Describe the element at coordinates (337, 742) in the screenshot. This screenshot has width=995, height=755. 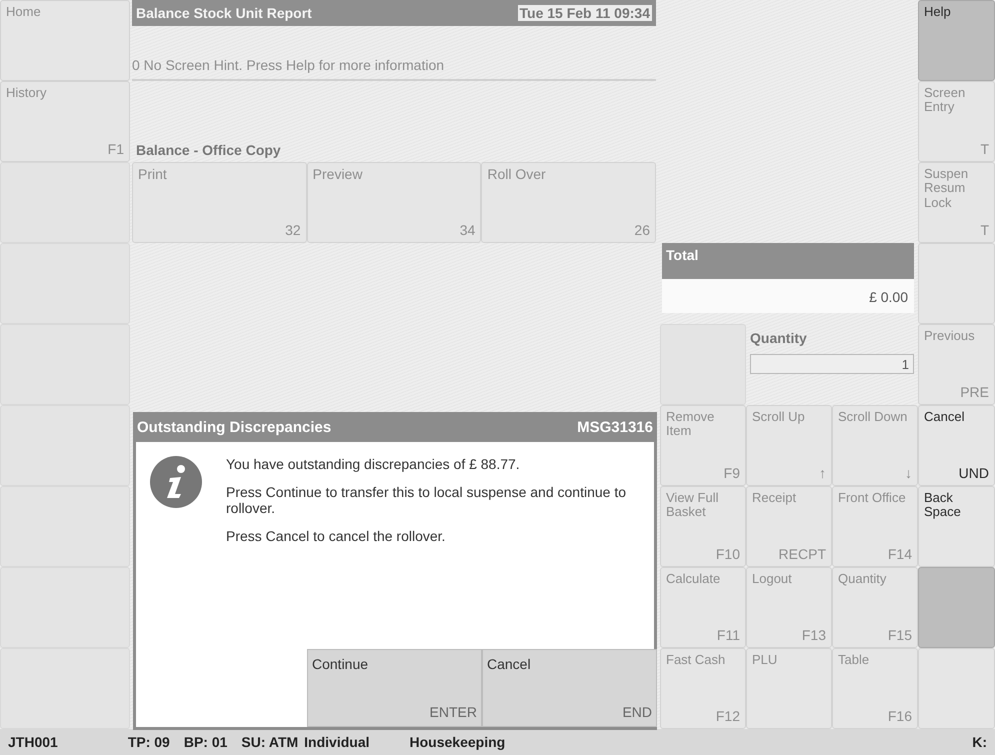
I see `status-text: Individual` at that location.